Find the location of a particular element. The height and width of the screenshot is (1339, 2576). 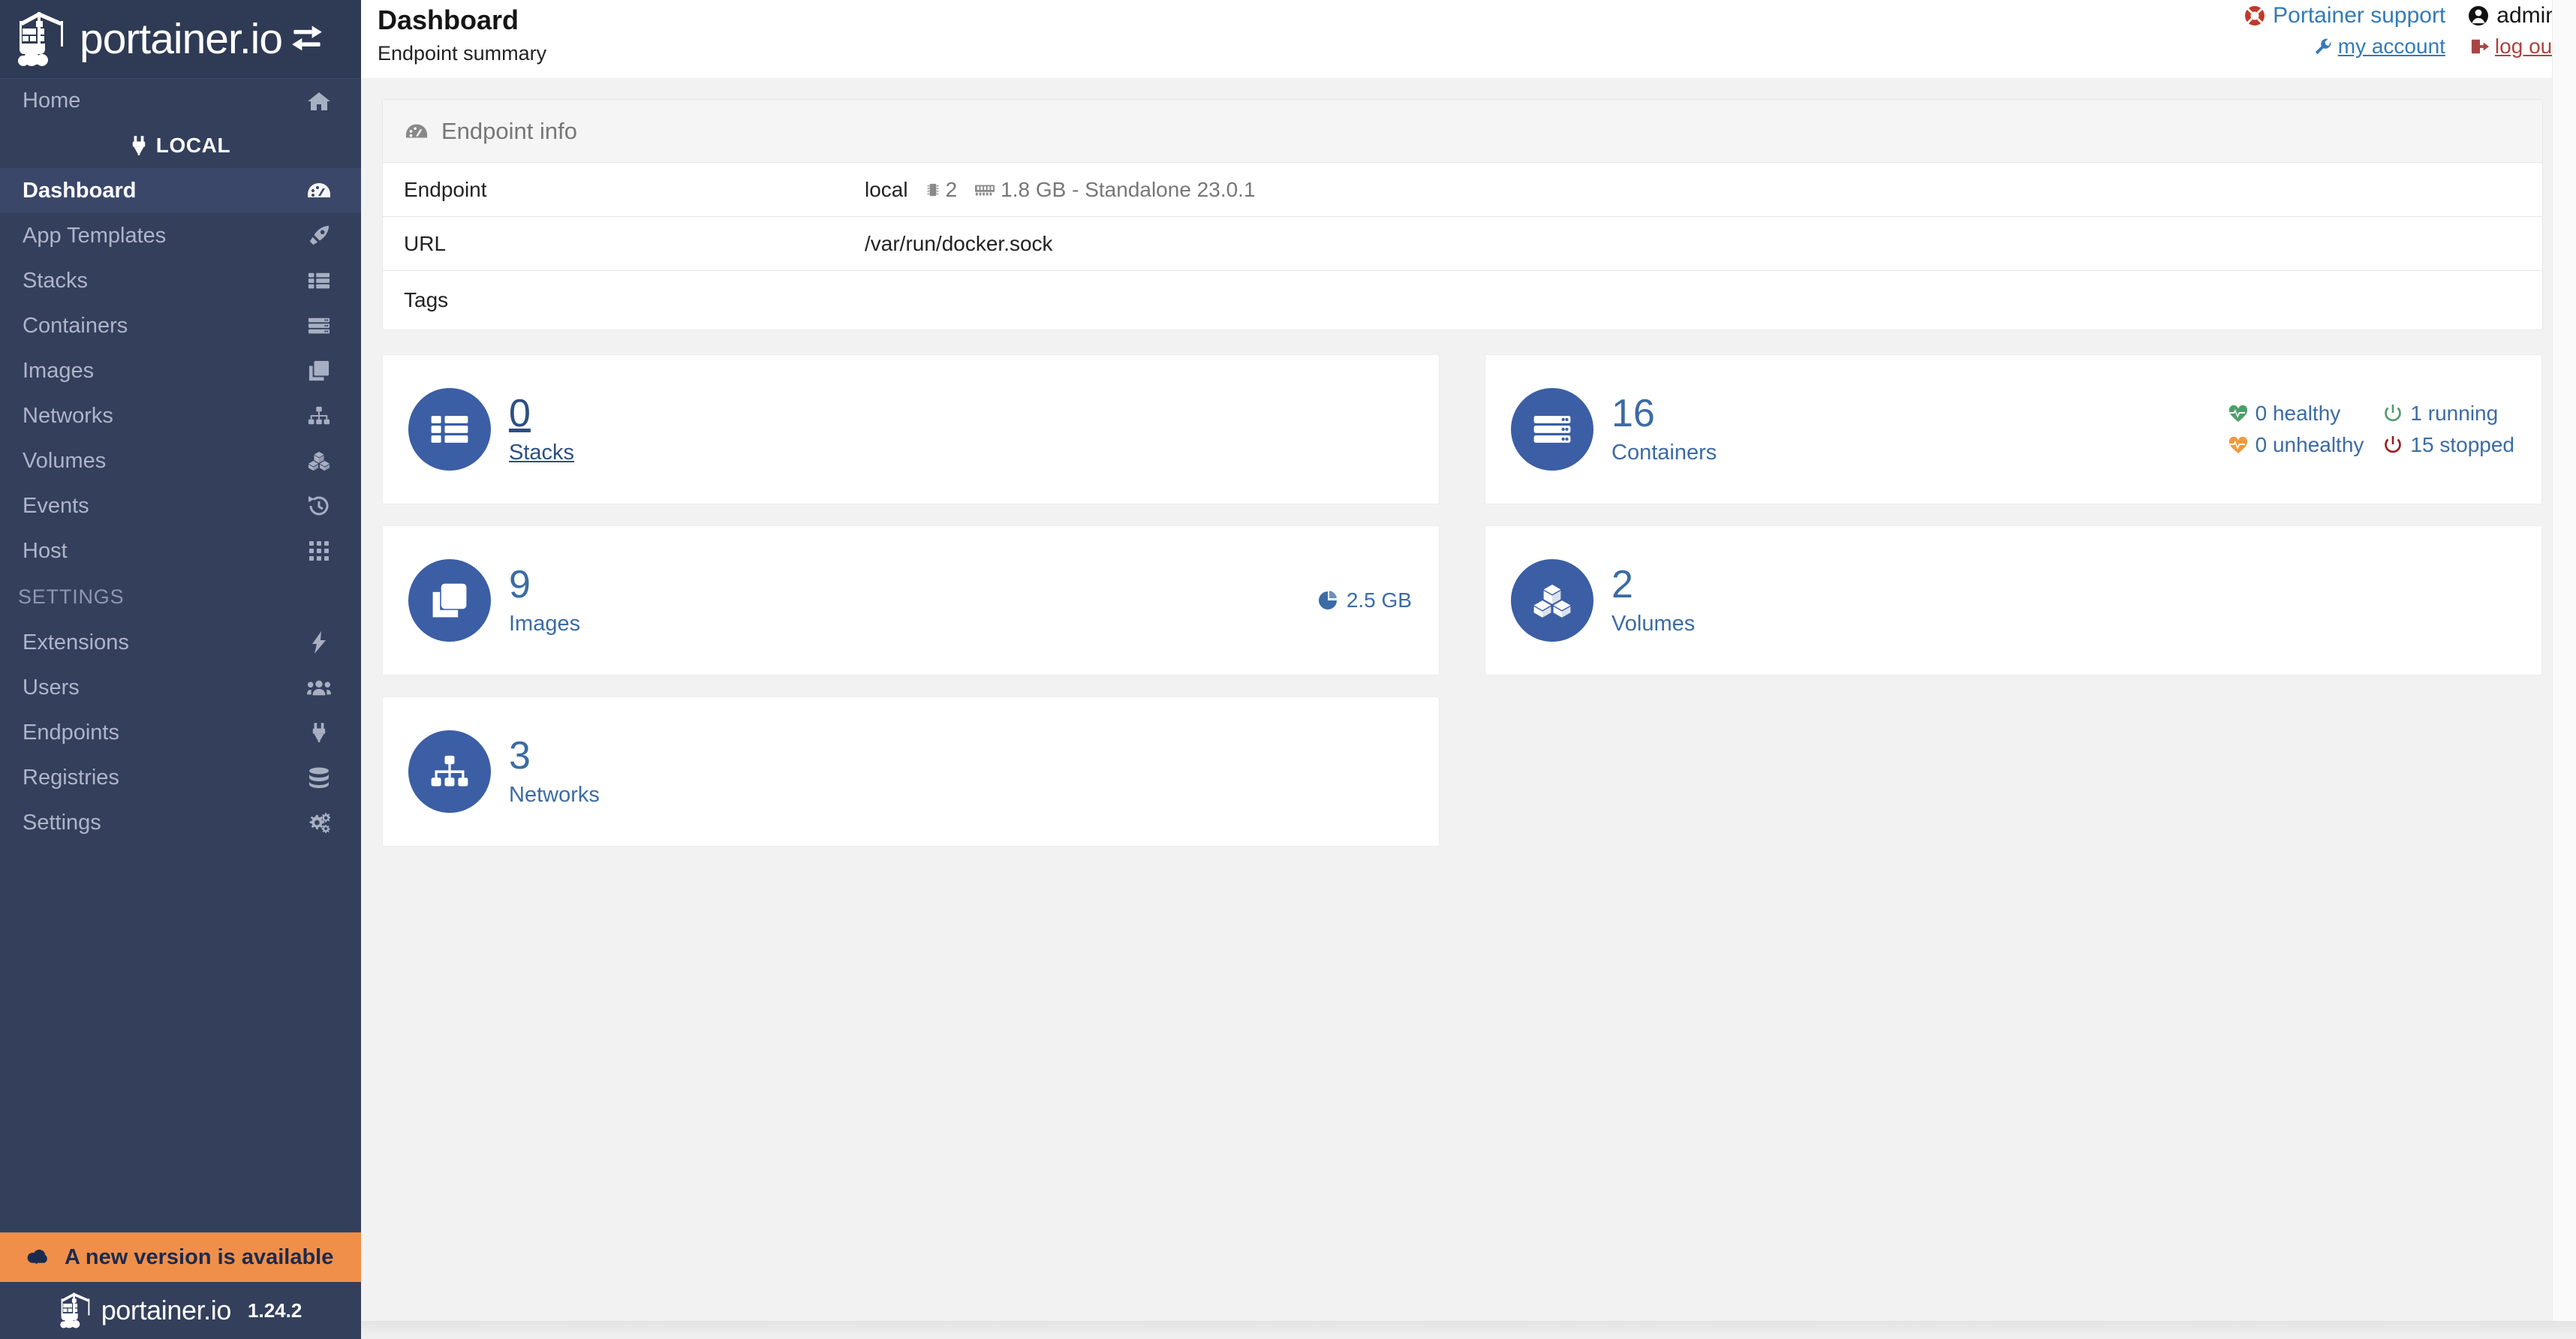

sidebar-item-dashboard: Dashboard is located at coordinates (180, 190).